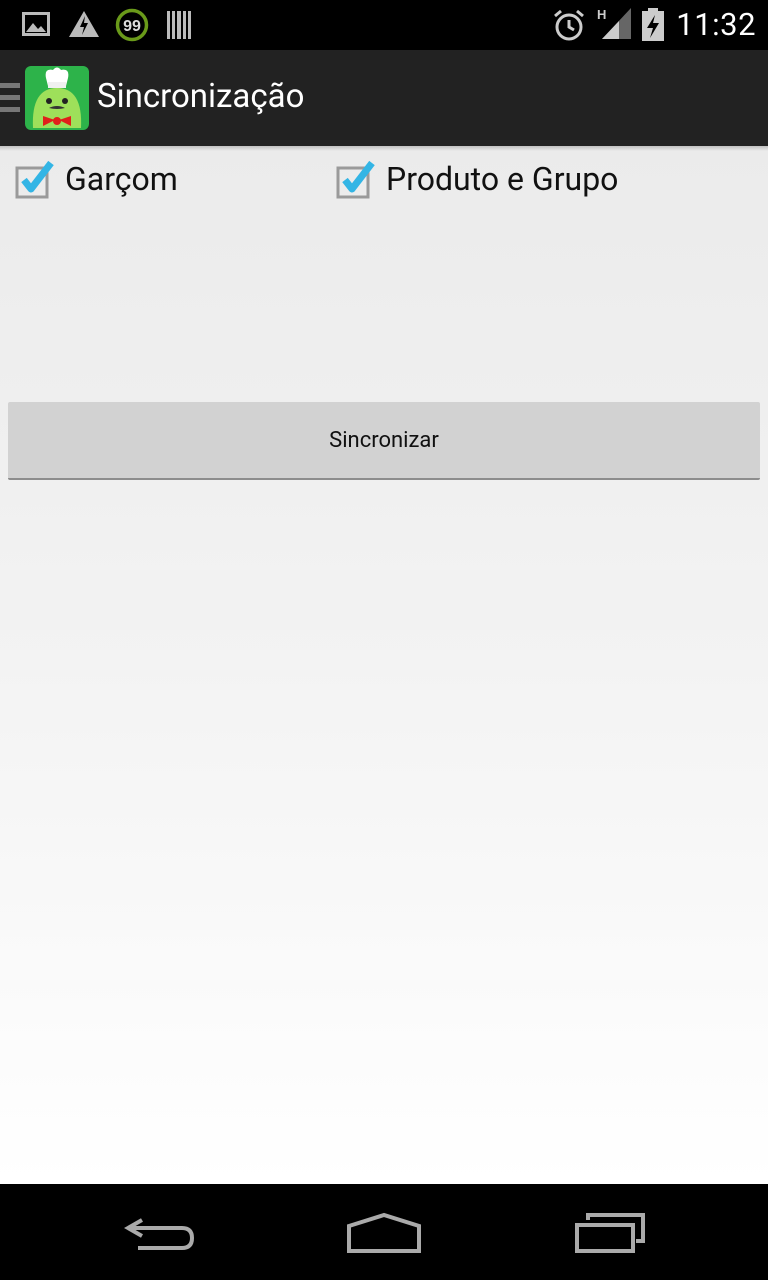  I want to click on alarm-icon, so click(569, 25).